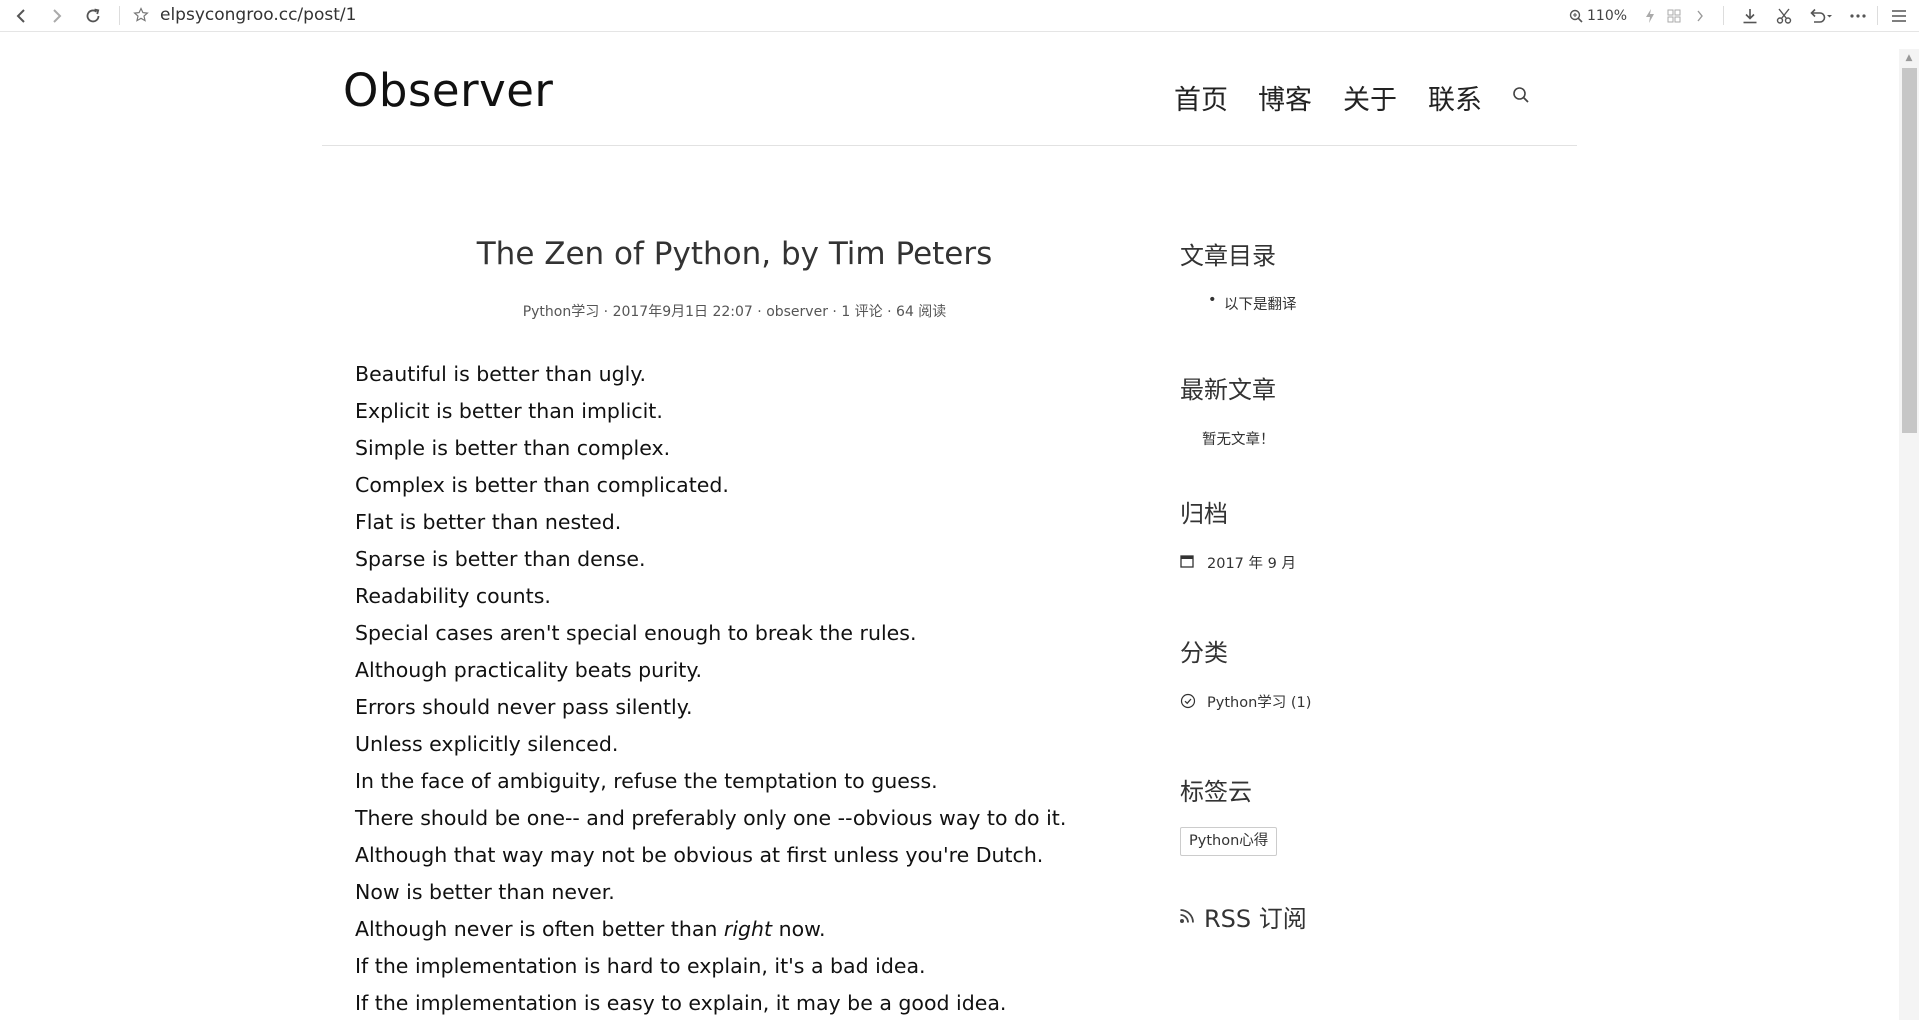 The height and width of the screenshot is (1022, 1919). Describe the element at coordinates (453, 596) in the screenshot. I see `post-line: Readability counts.` at that location.